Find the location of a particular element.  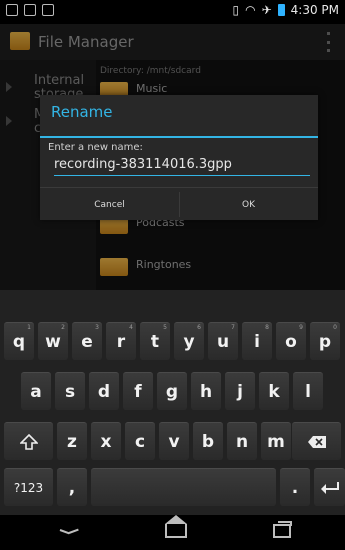

key-s: s is located at coordinates (70, 391).